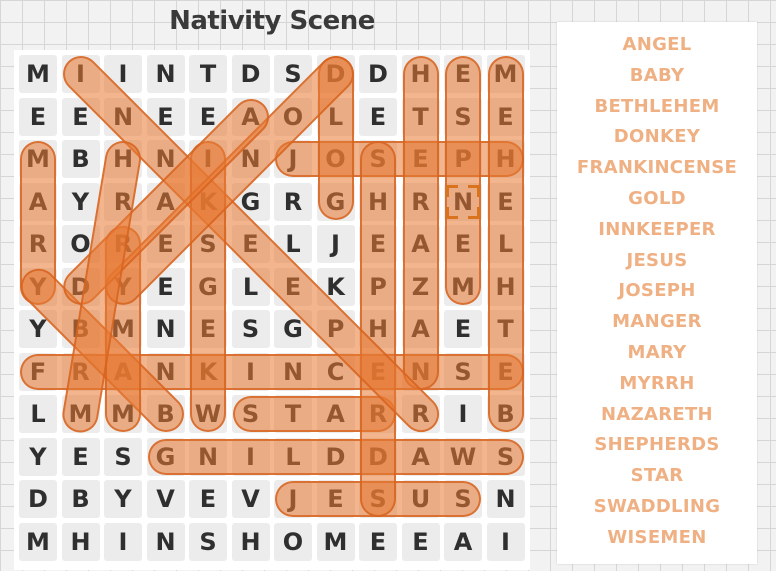 This screenshot has width=776, height=571. Describe the element at coordinates (38, 371) in the screenshot. I see `grid-cell: F` at that location.